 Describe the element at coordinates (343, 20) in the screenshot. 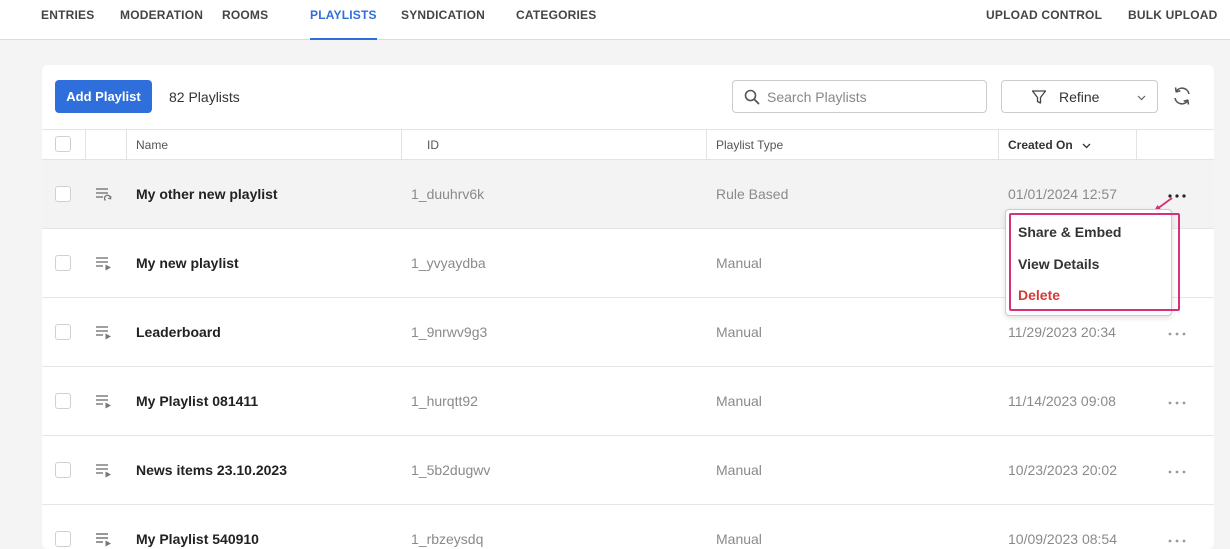

I see `nav-playlists: PLAYLISTS` at that location.